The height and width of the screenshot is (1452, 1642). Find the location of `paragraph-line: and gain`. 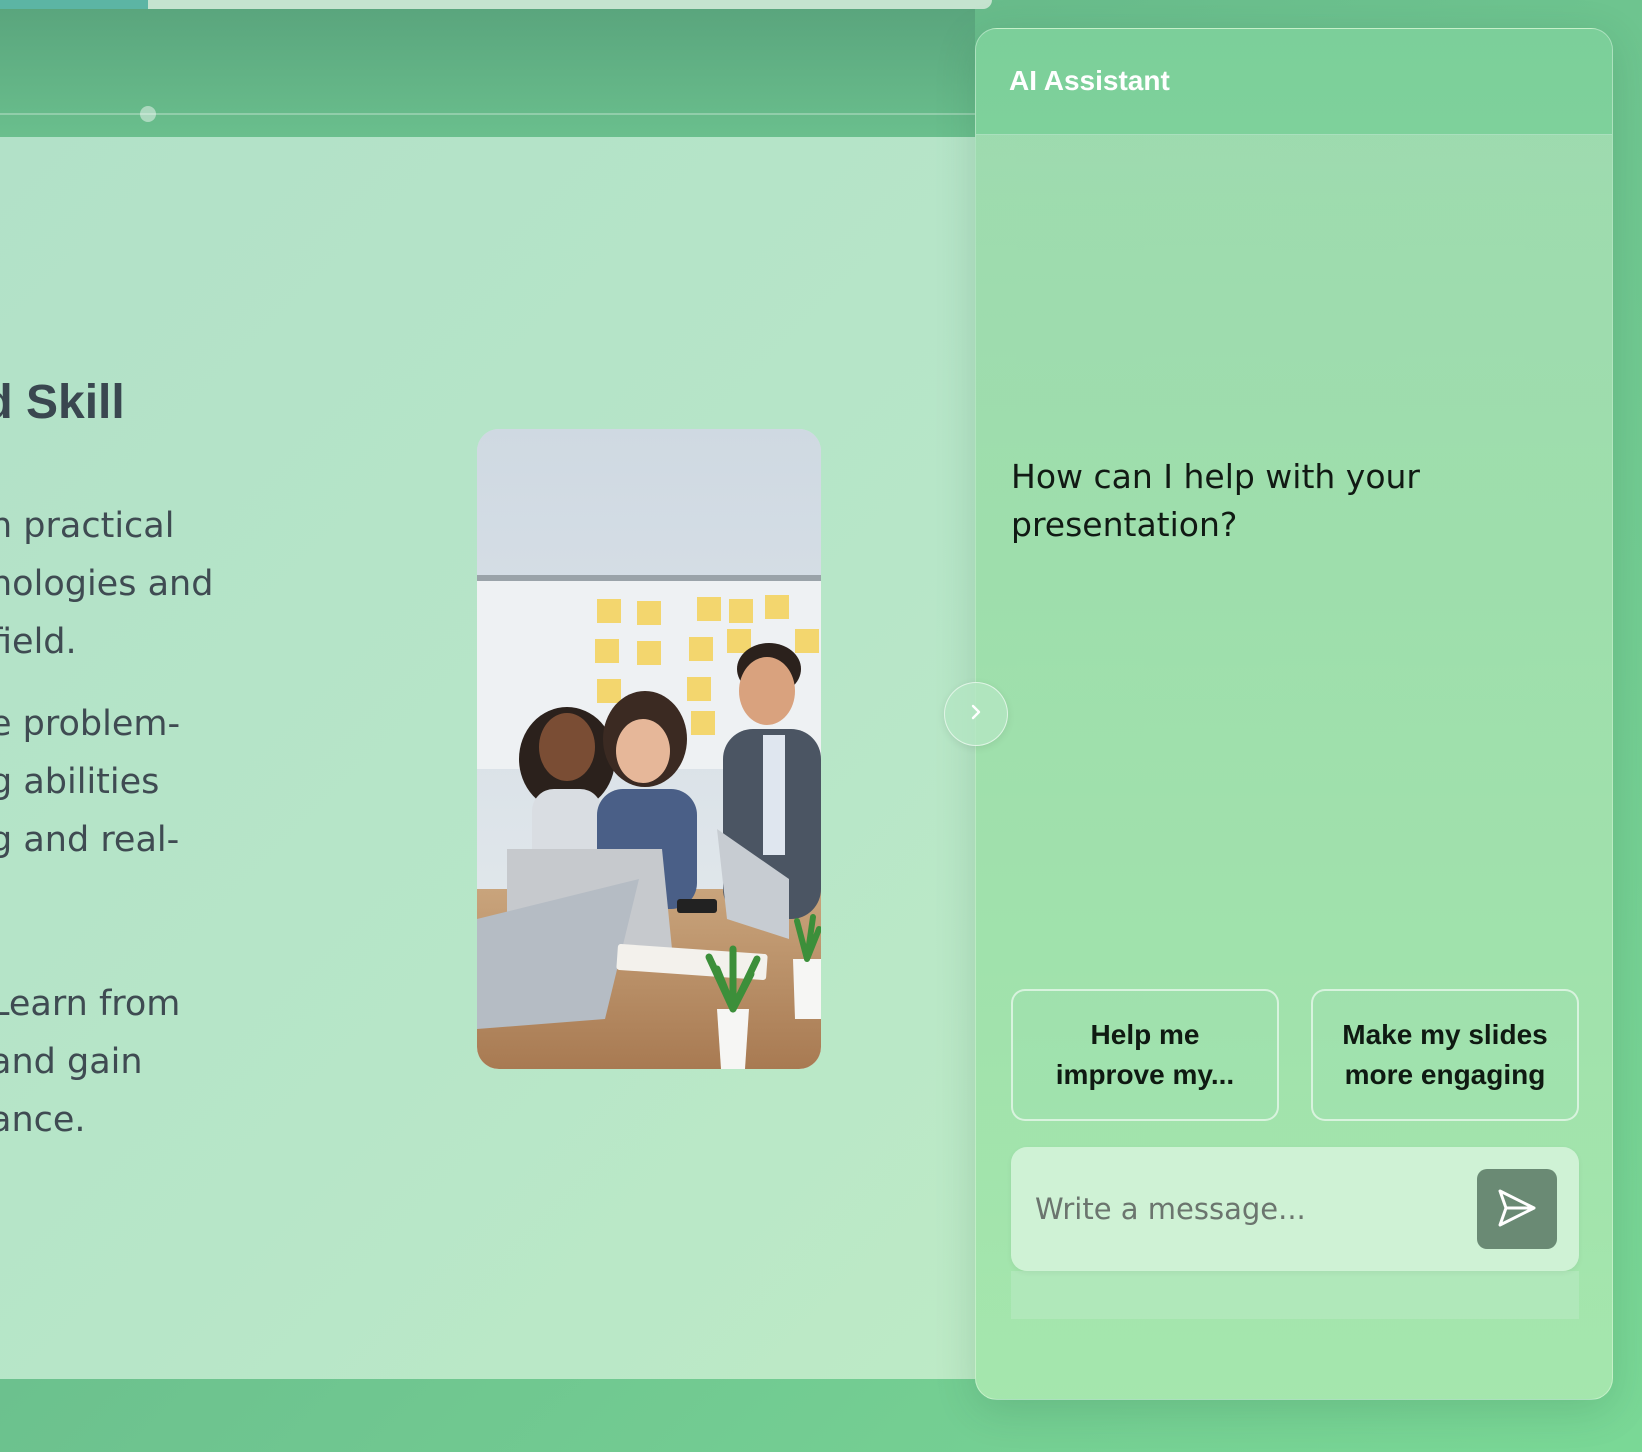

paragraph-line: and gain is located at coordinates (71, 1062).